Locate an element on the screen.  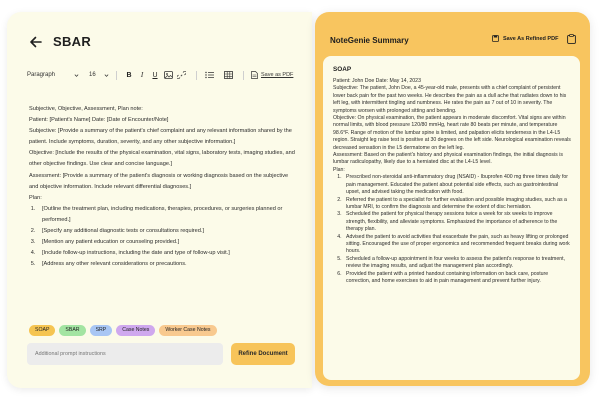
italic-button: I is located at coordinates (142, 75).